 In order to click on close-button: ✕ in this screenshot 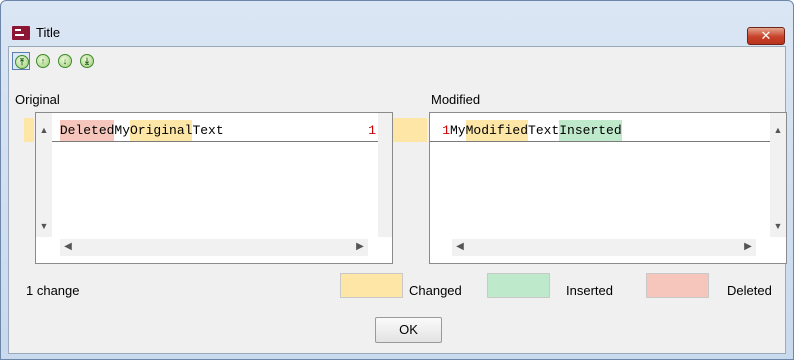, I will do `click(766, 36)`.